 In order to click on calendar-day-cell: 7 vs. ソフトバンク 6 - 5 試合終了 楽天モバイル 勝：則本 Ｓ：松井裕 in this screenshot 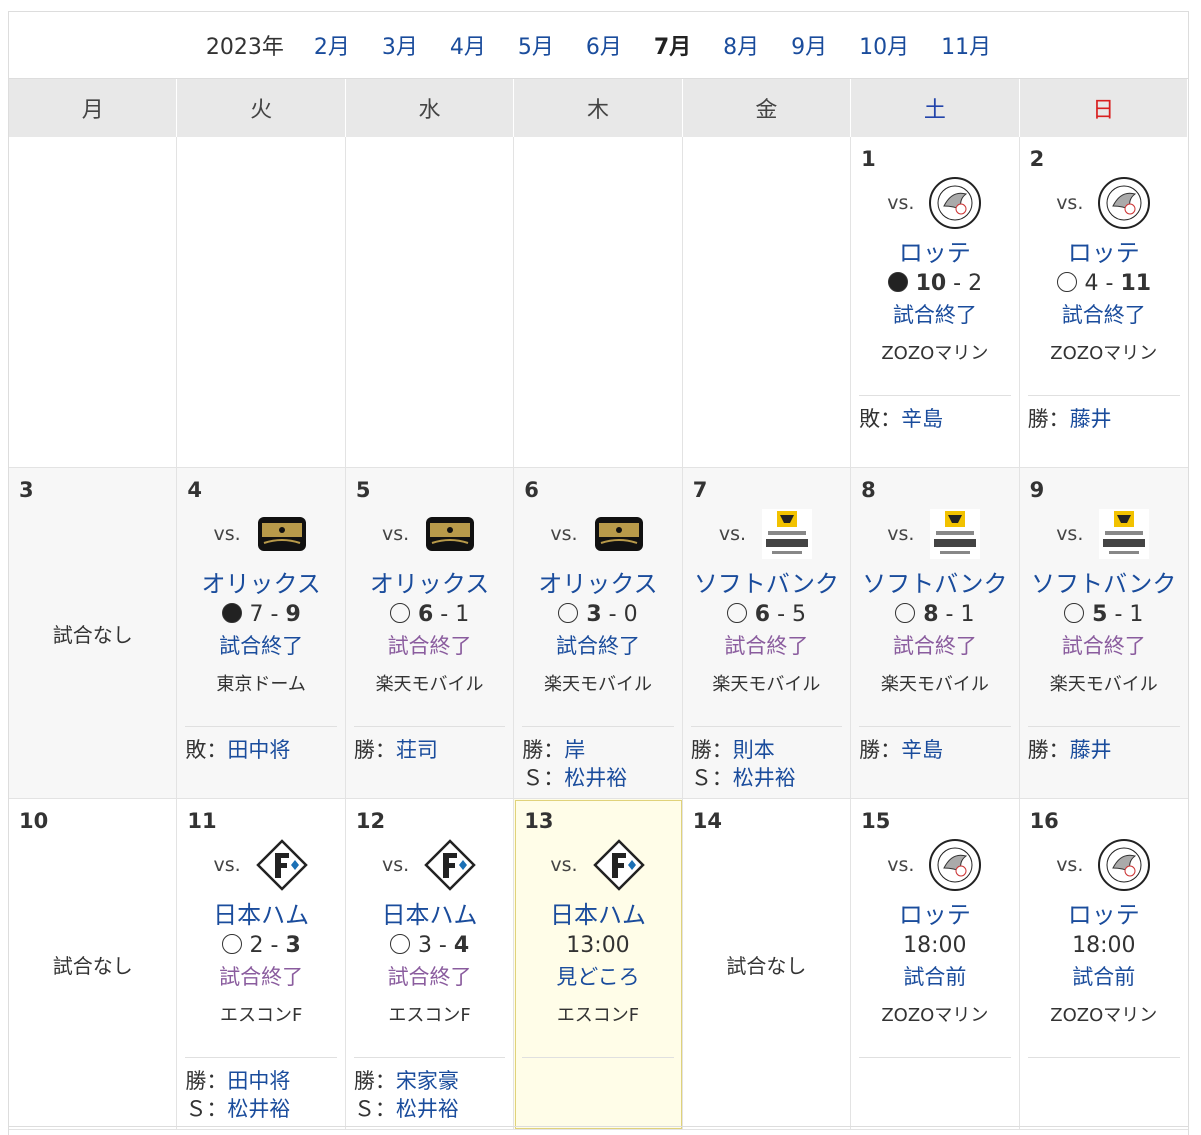, I will do `click(767, 633)`.